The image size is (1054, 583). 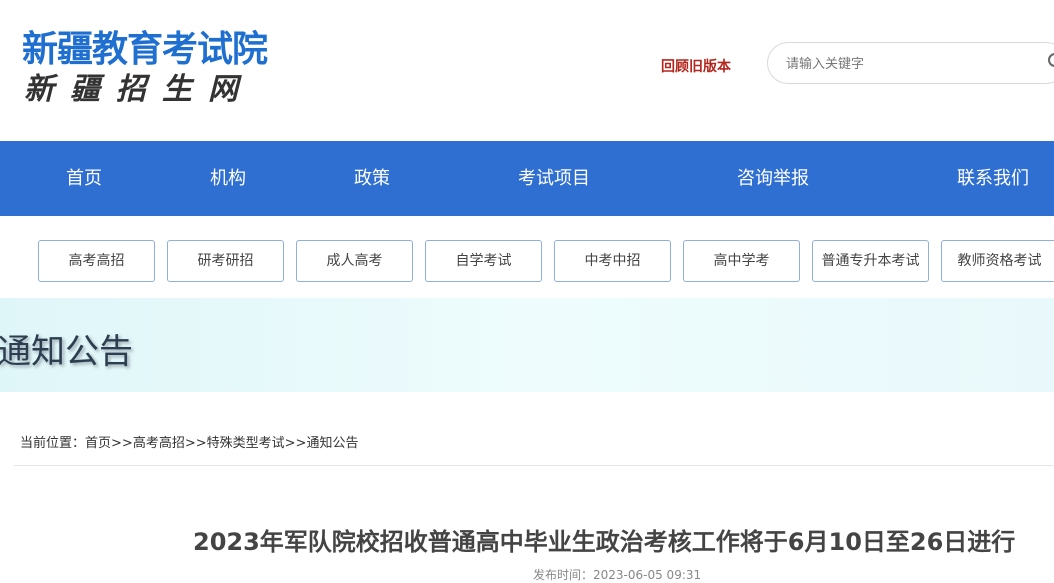 I want to click on search-icon, so click(x=1051, y=60).